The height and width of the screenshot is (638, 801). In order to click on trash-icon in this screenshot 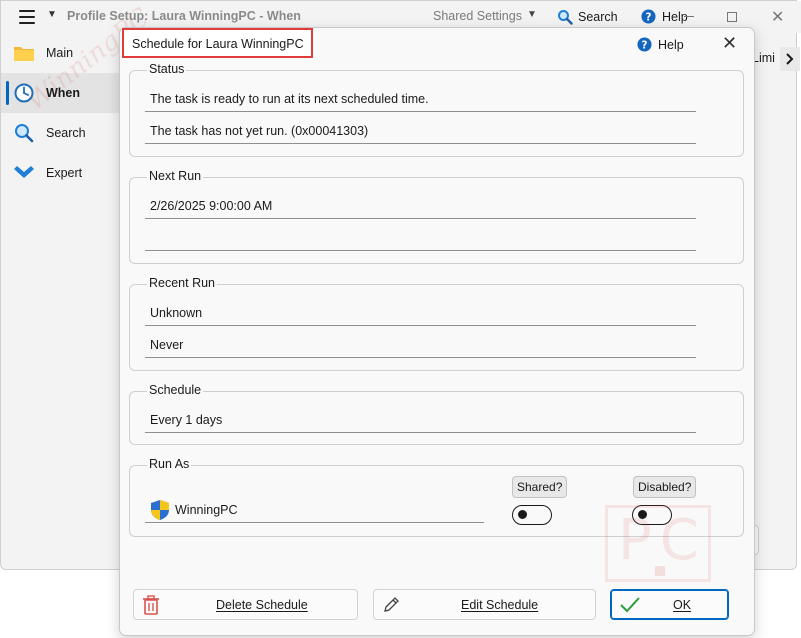, I will do `click(151, 605)`.